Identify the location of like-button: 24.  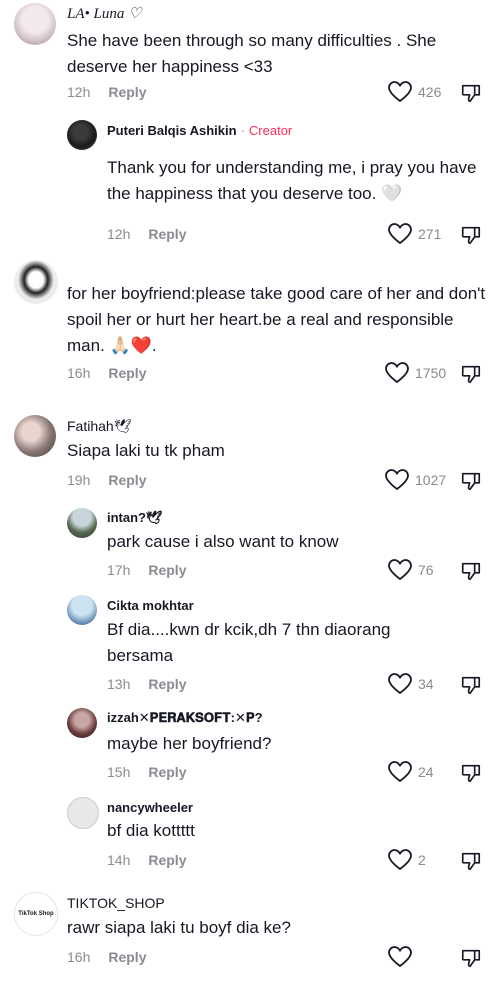
(411, 772).